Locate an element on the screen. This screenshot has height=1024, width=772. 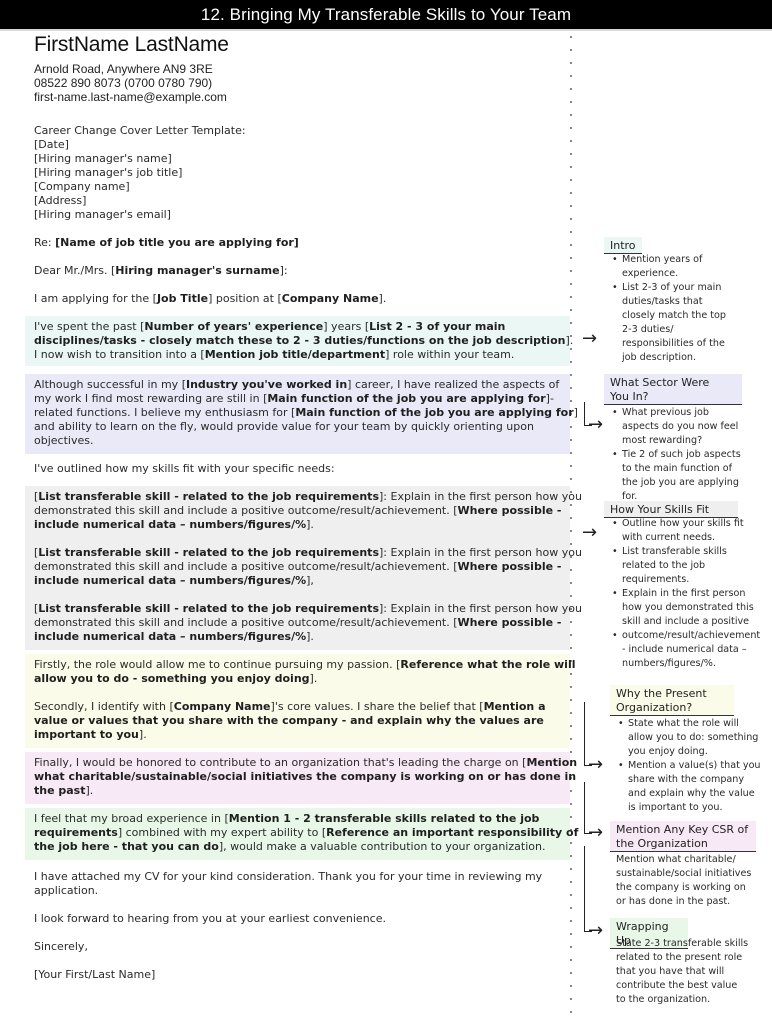
t: to the organization. is located at coordinates (663, 999).